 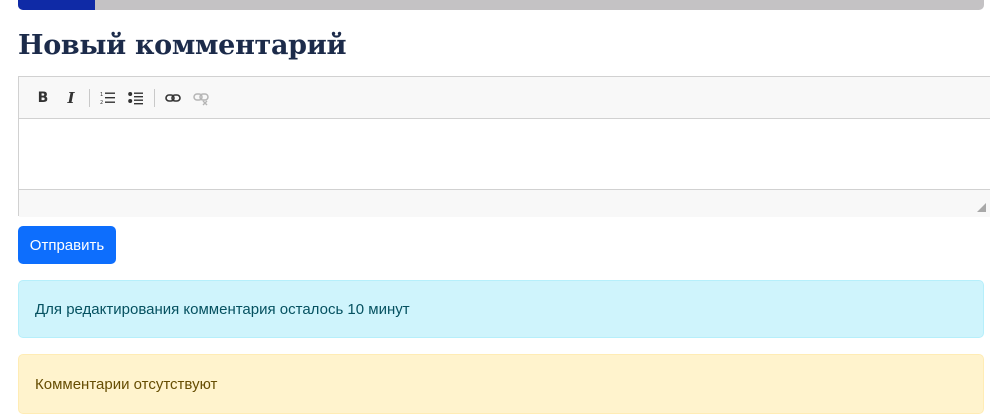 I want to click on unlink-button, so click(x=201, y=98).